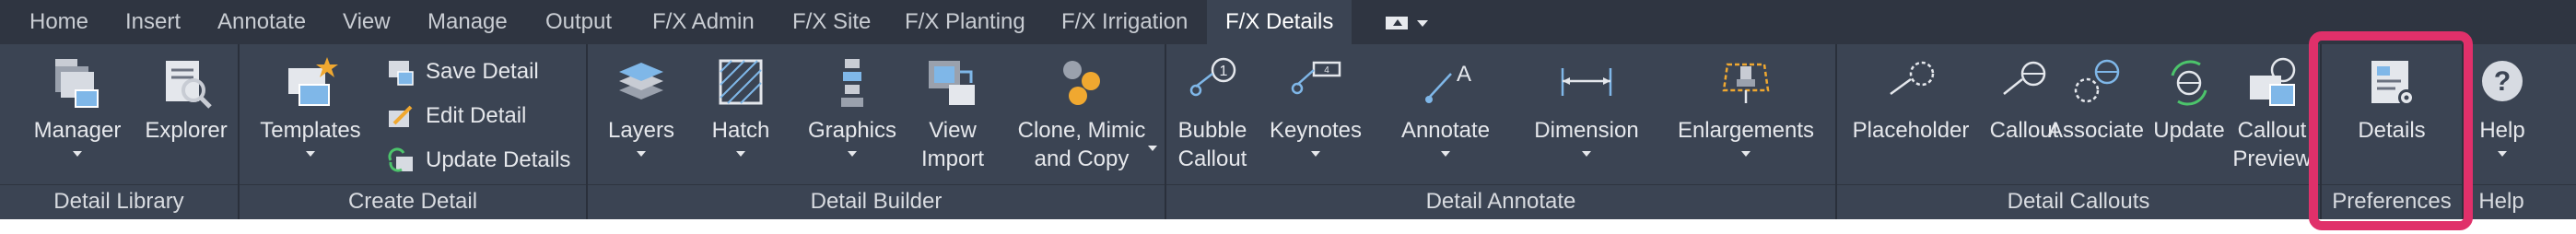  What do you see at coordinates (261, 22) in the screenshot?
I see `tab-annotate: Annotate` at bounding box center [261, 22].